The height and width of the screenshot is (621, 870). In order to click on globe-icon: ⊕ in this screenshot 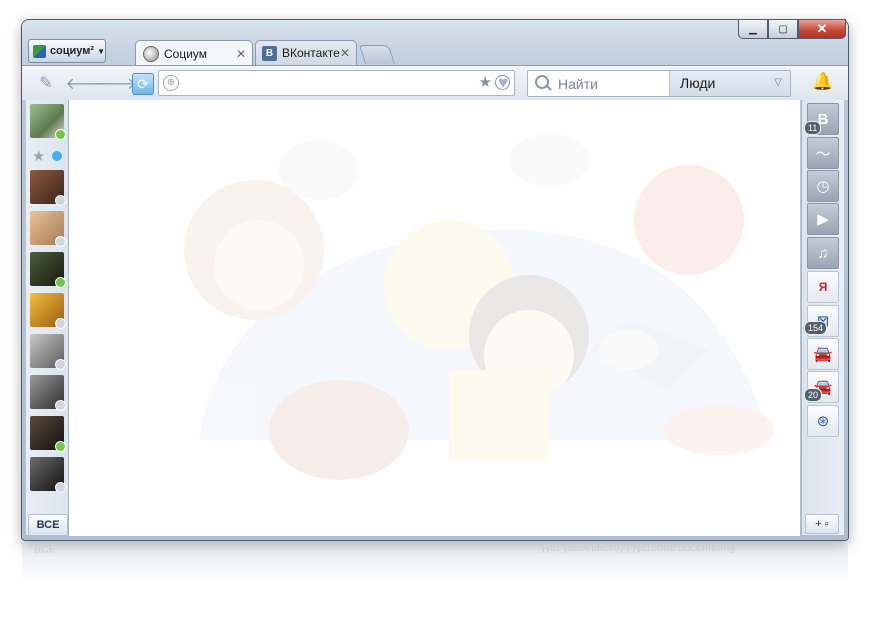, I will do `click(171, 83)`.